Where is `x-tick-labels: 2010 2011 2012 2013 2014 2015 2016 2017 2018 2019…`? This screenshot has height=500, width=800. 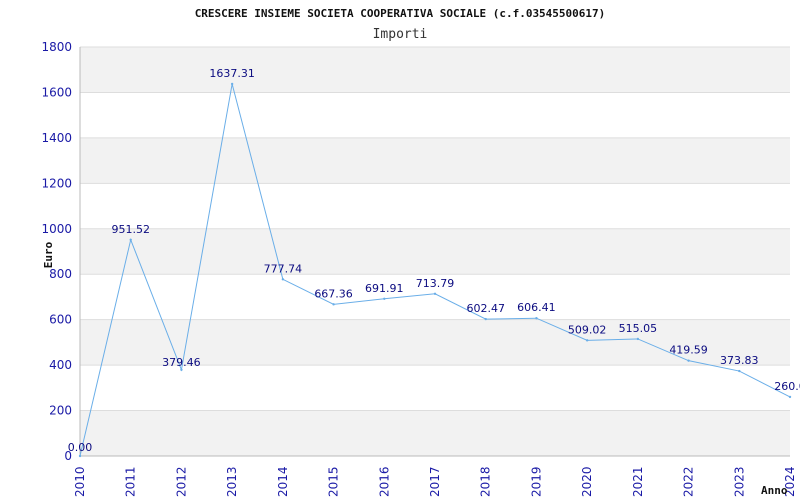 x-tick-labels: 2010 2011 2012 2013 2014 2015 2016 2017 2018 2019… is located at coordinates (435, 481).